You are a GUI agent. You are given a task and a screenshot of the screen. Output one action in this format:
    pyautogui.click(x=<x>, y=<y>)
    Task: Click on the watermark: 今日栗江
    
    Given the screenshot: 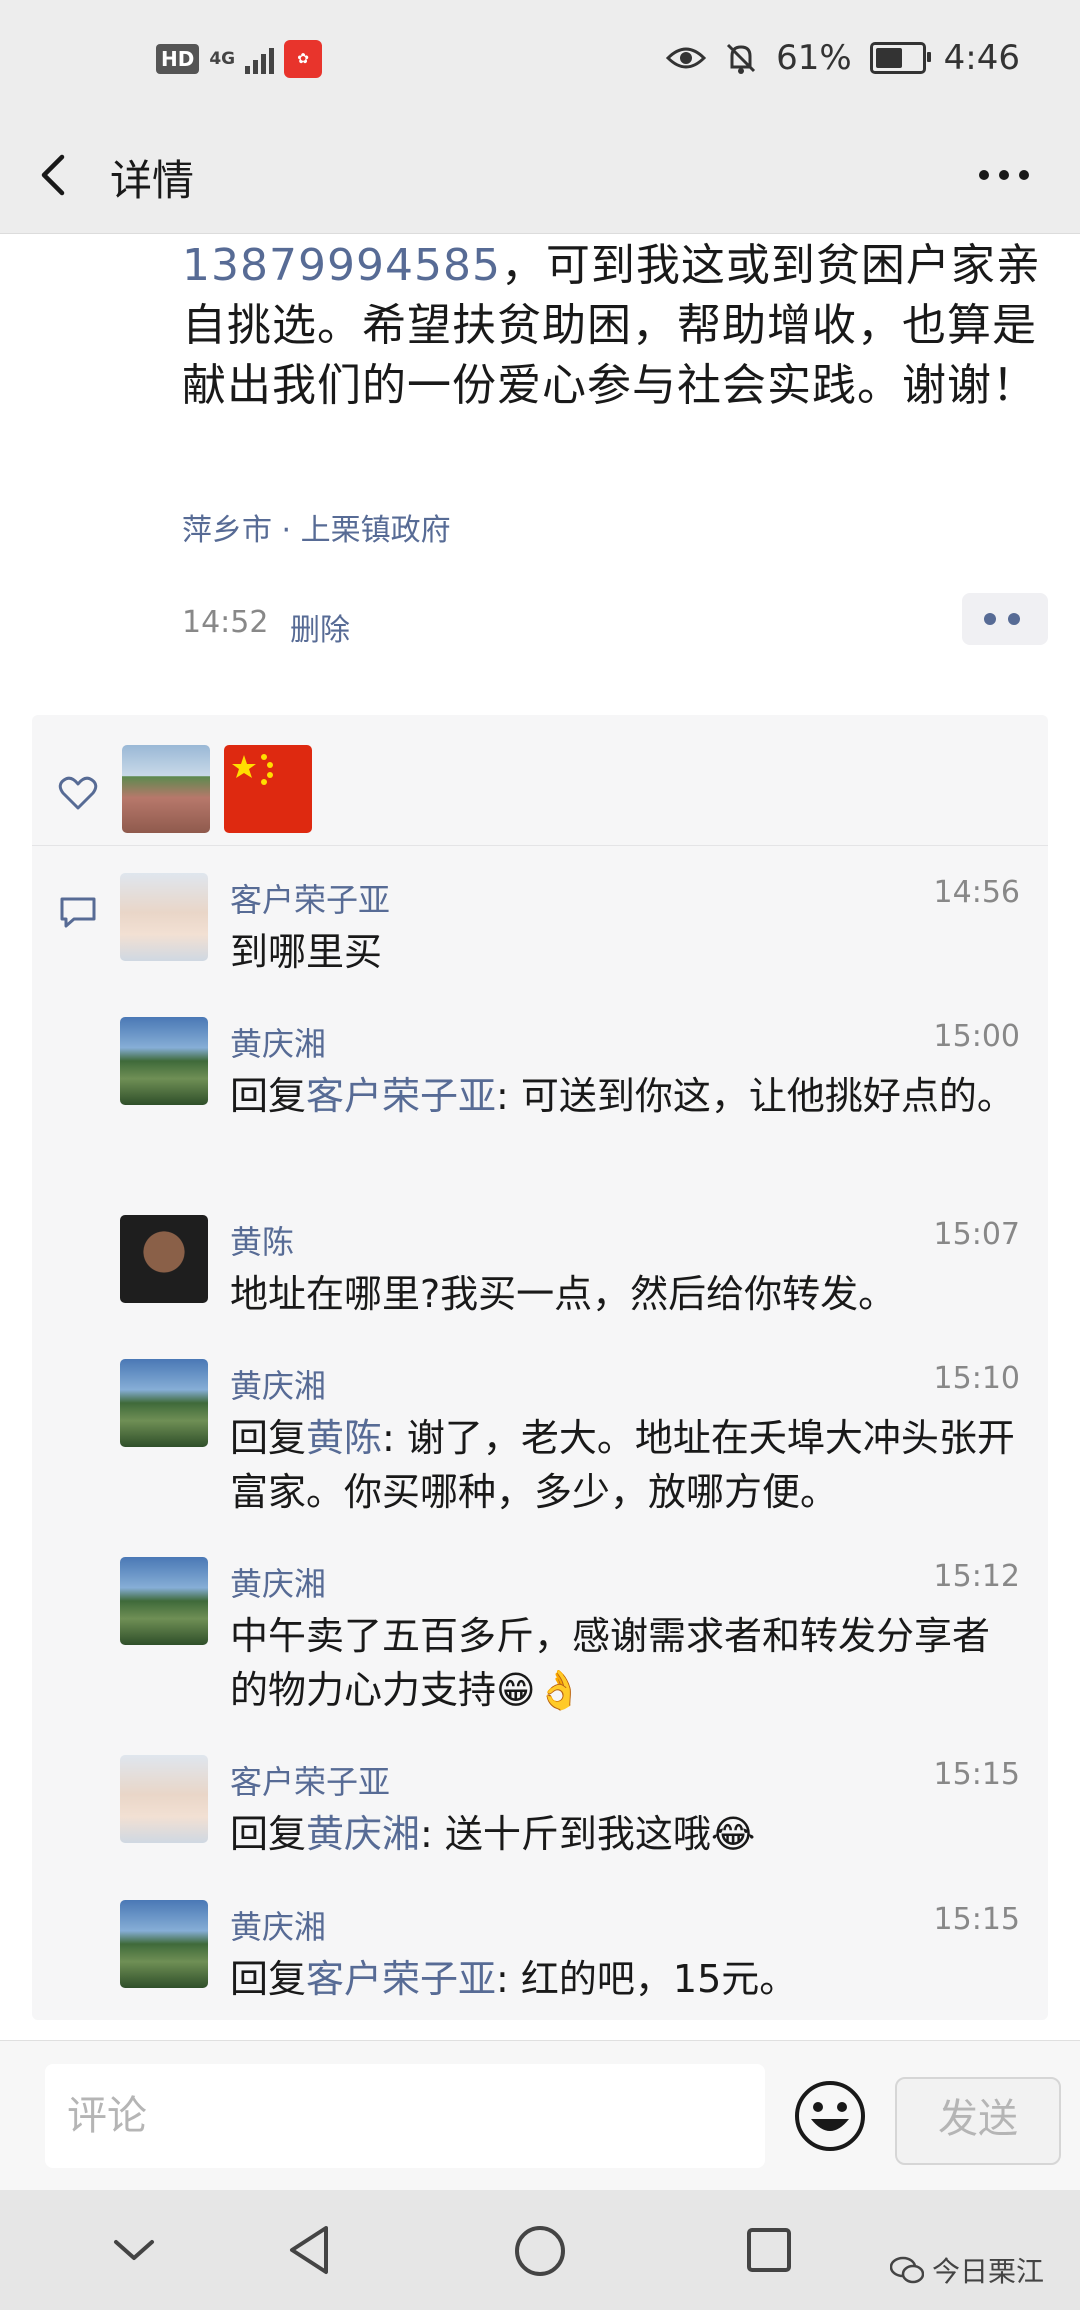 What is the action you would take?
    pyautogui.click(x=966, y=2270)
    